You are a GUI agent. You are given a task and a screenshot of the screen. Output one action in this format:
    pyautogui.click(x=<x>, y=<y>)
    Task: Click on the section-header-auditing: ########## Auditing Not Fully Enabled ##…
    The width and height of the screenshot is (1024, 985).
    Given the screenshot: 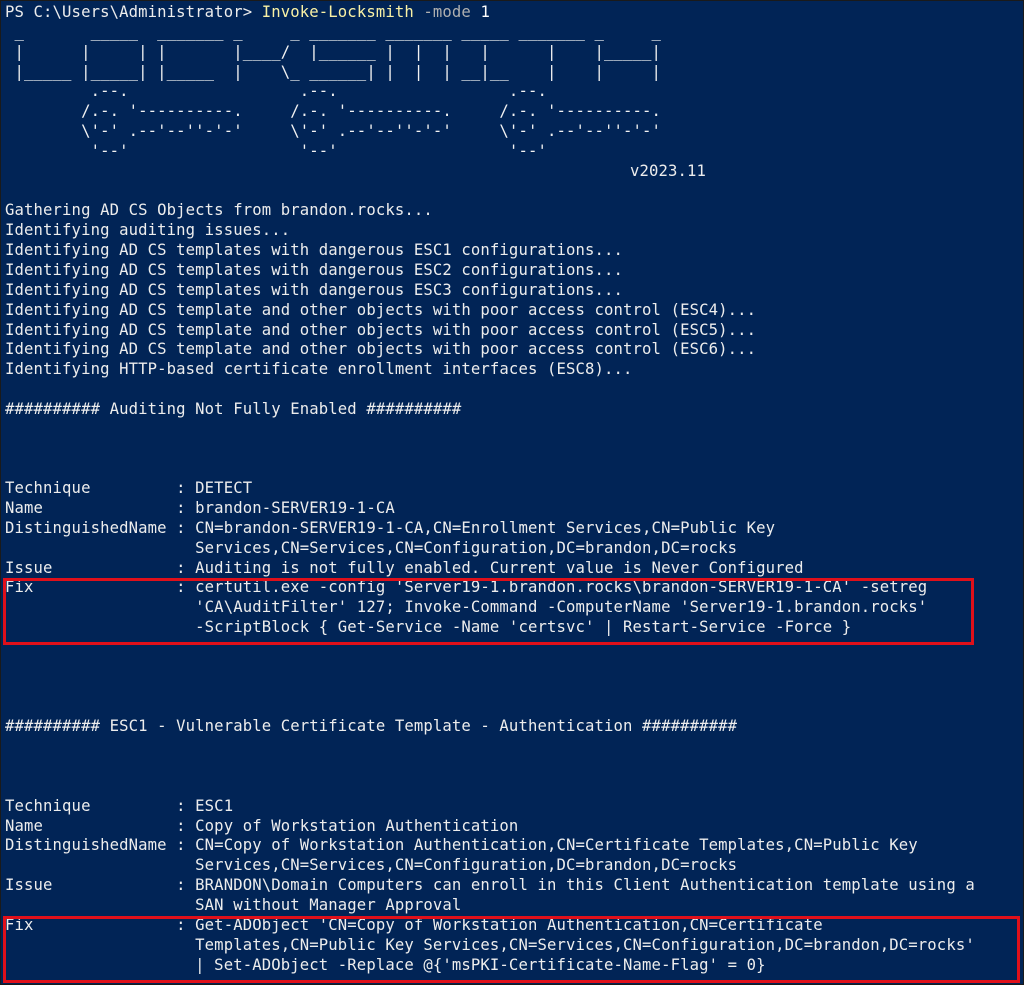 What is the action you would take?
    pyautogui.click(x=233, y=408)
    